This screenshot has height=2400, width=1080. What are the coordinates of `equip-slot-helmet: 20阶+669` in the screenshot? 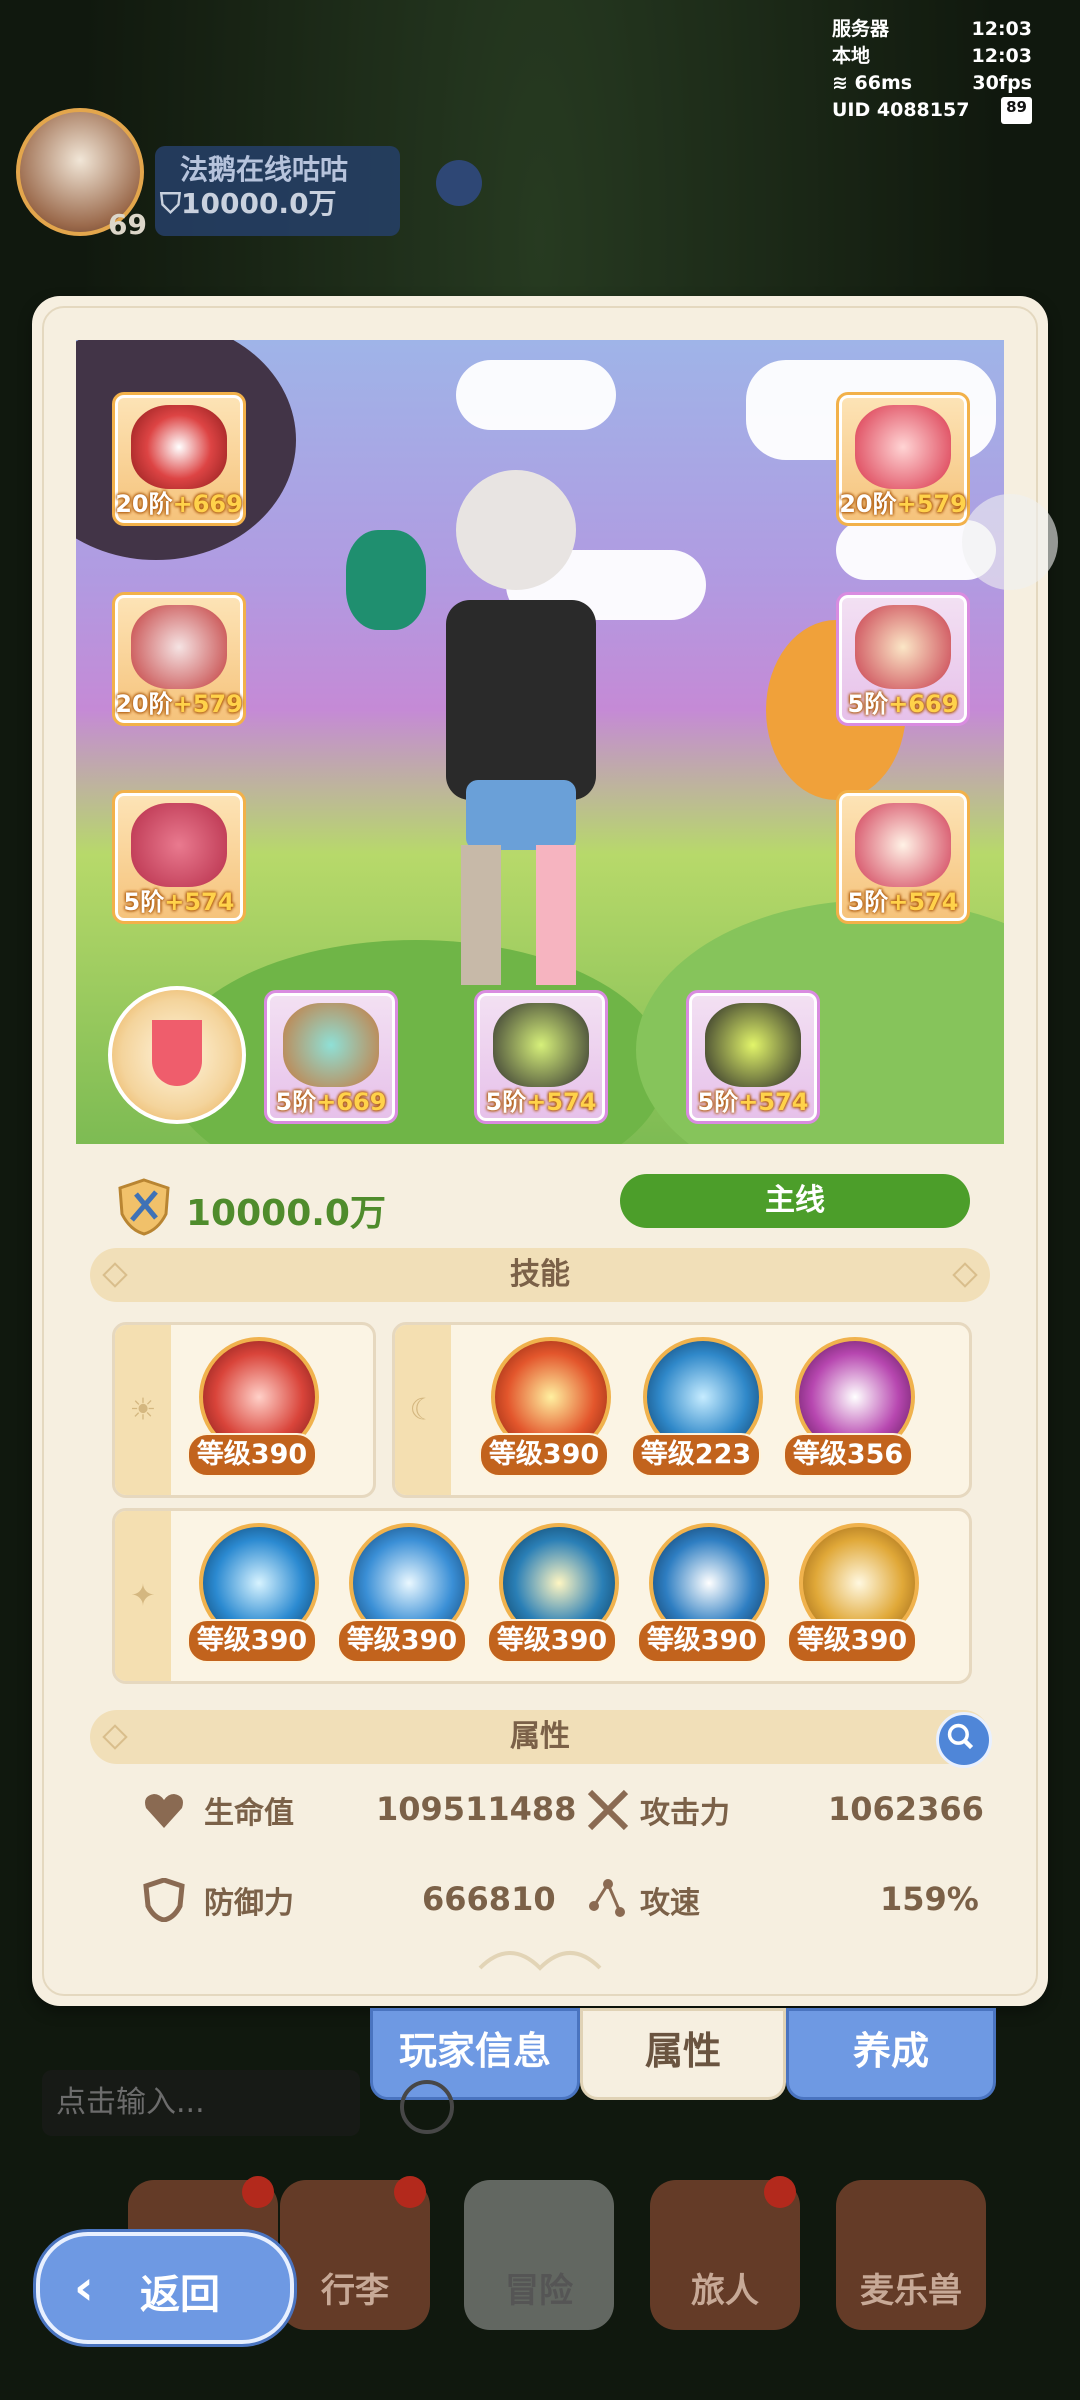 It's located at (179, 459).